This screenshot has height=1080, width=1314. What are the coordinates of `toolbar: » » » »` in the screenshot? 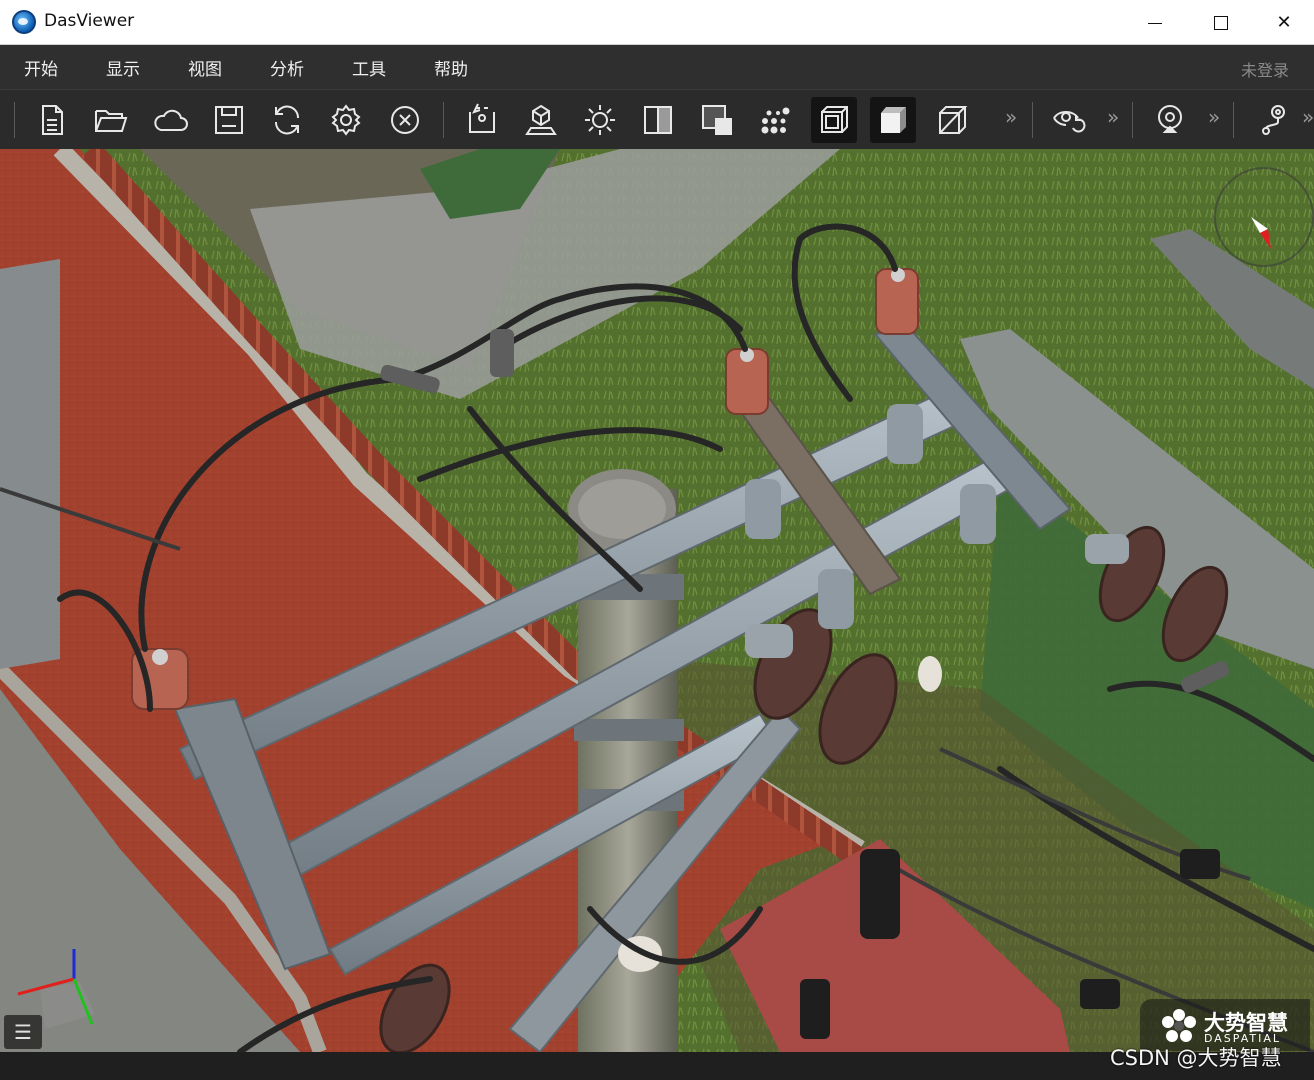 It's located at (657, 119).